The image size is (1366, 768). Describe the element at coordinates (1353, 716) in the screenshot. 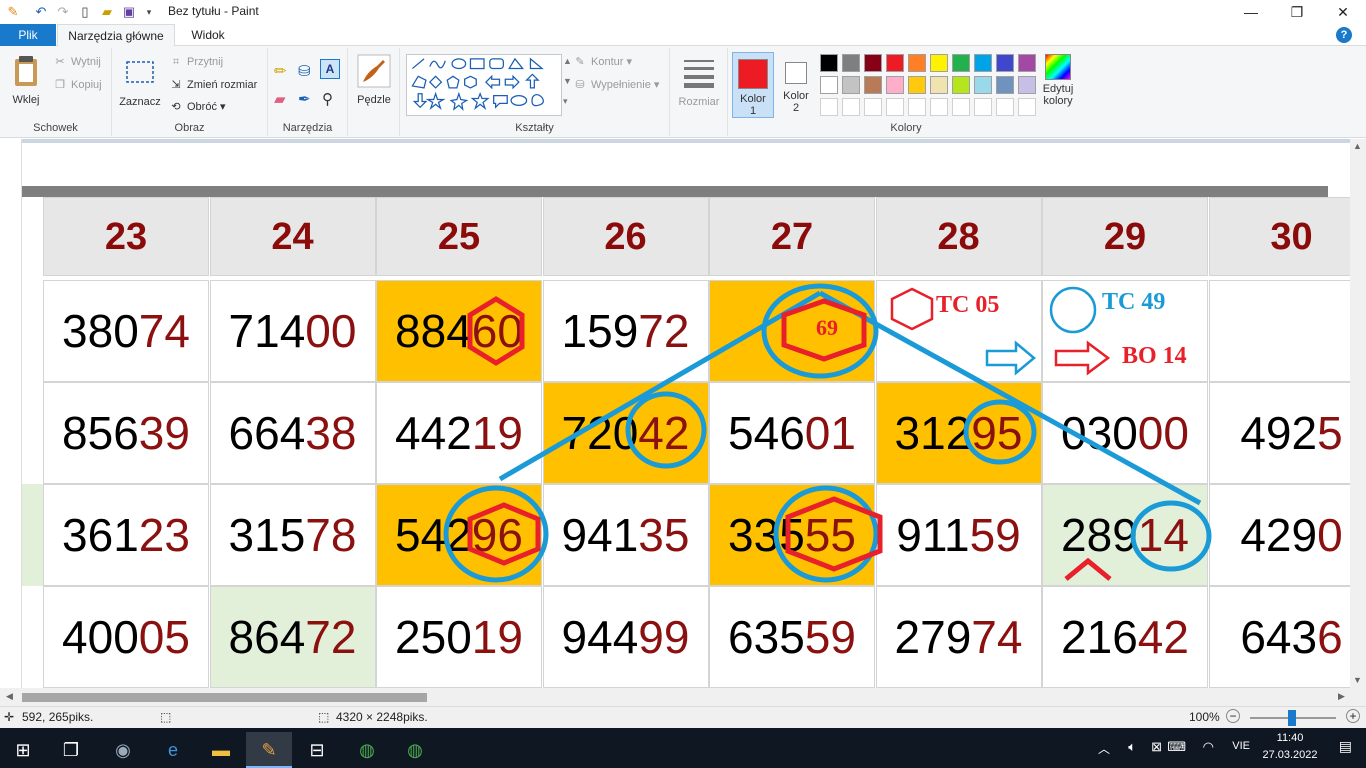

I see `zoom-in-icon: +` at that location.